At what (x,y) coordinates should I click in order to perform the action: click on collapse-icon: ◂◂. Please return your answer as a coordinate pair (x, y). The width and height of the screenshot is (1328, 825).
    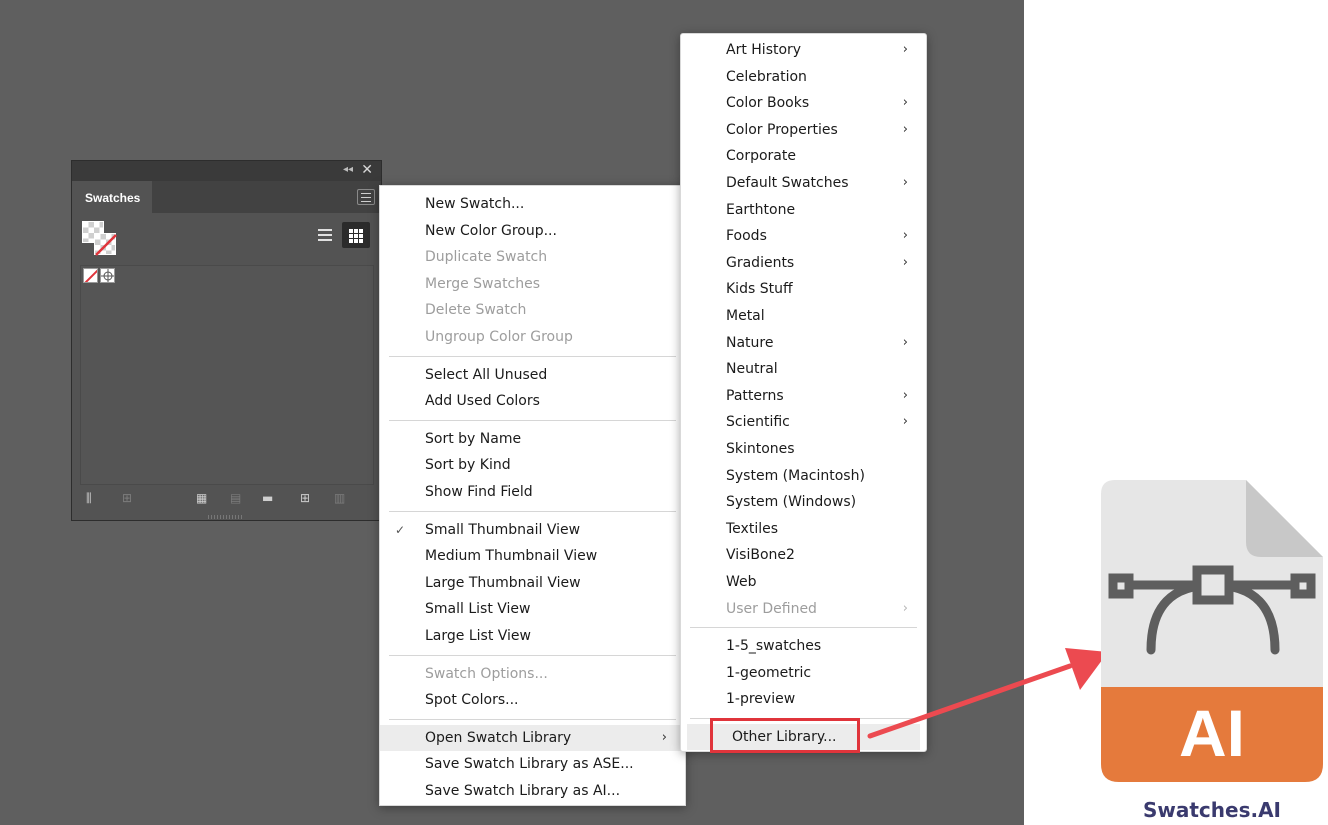
    Looking at the image, I should click on (348, 169).